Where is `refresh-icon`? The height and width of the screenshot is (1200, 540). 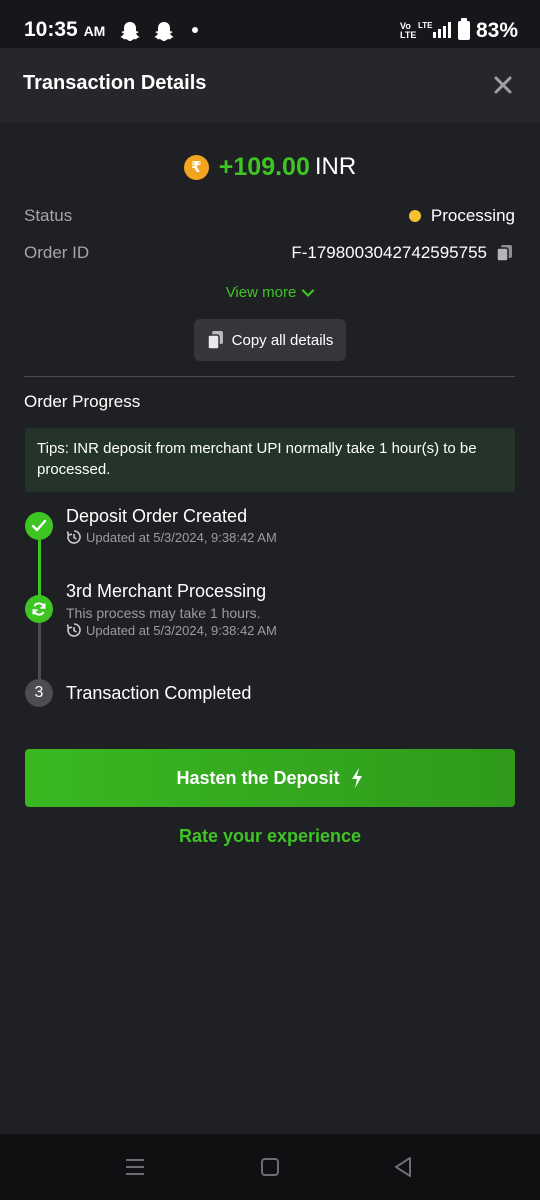 refresh-icon is located at coordinates (39, 609).